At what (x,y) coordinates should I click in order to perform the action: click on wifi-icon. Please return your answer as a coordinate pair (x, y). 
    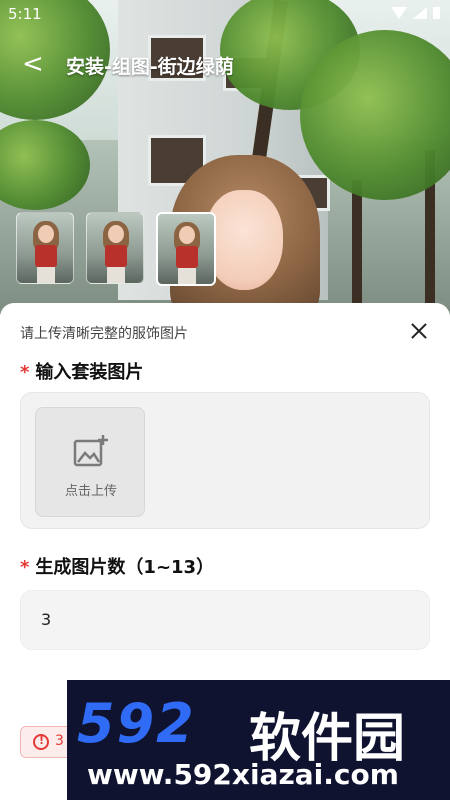
    Looking at the image, I should click on (399, 13).